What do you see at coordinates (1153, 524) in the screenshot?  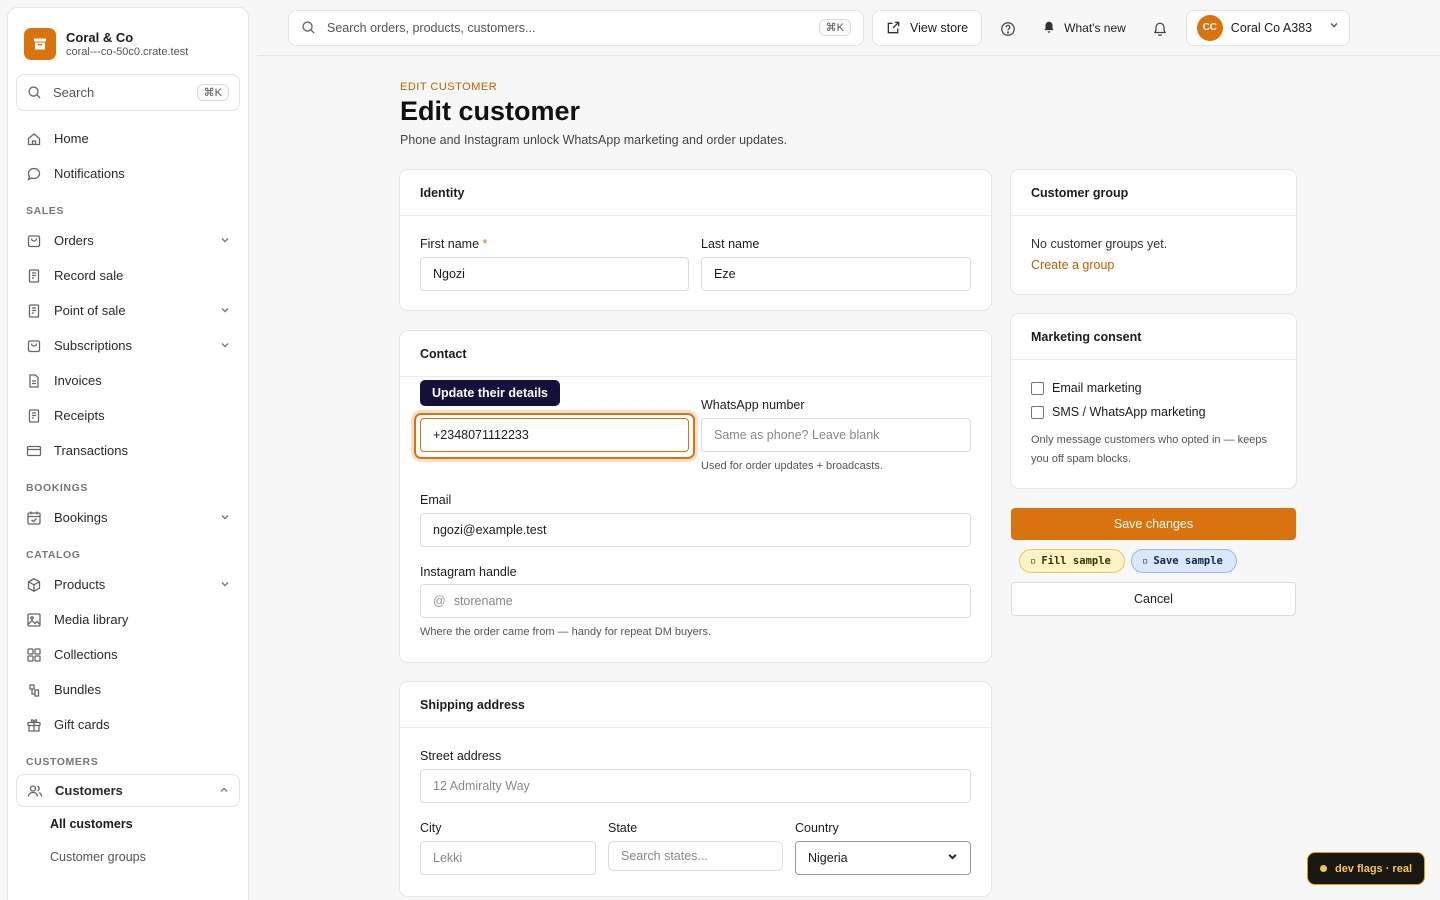 I see `save-changes-button: Save changes` at bounding box center [1153, 524].